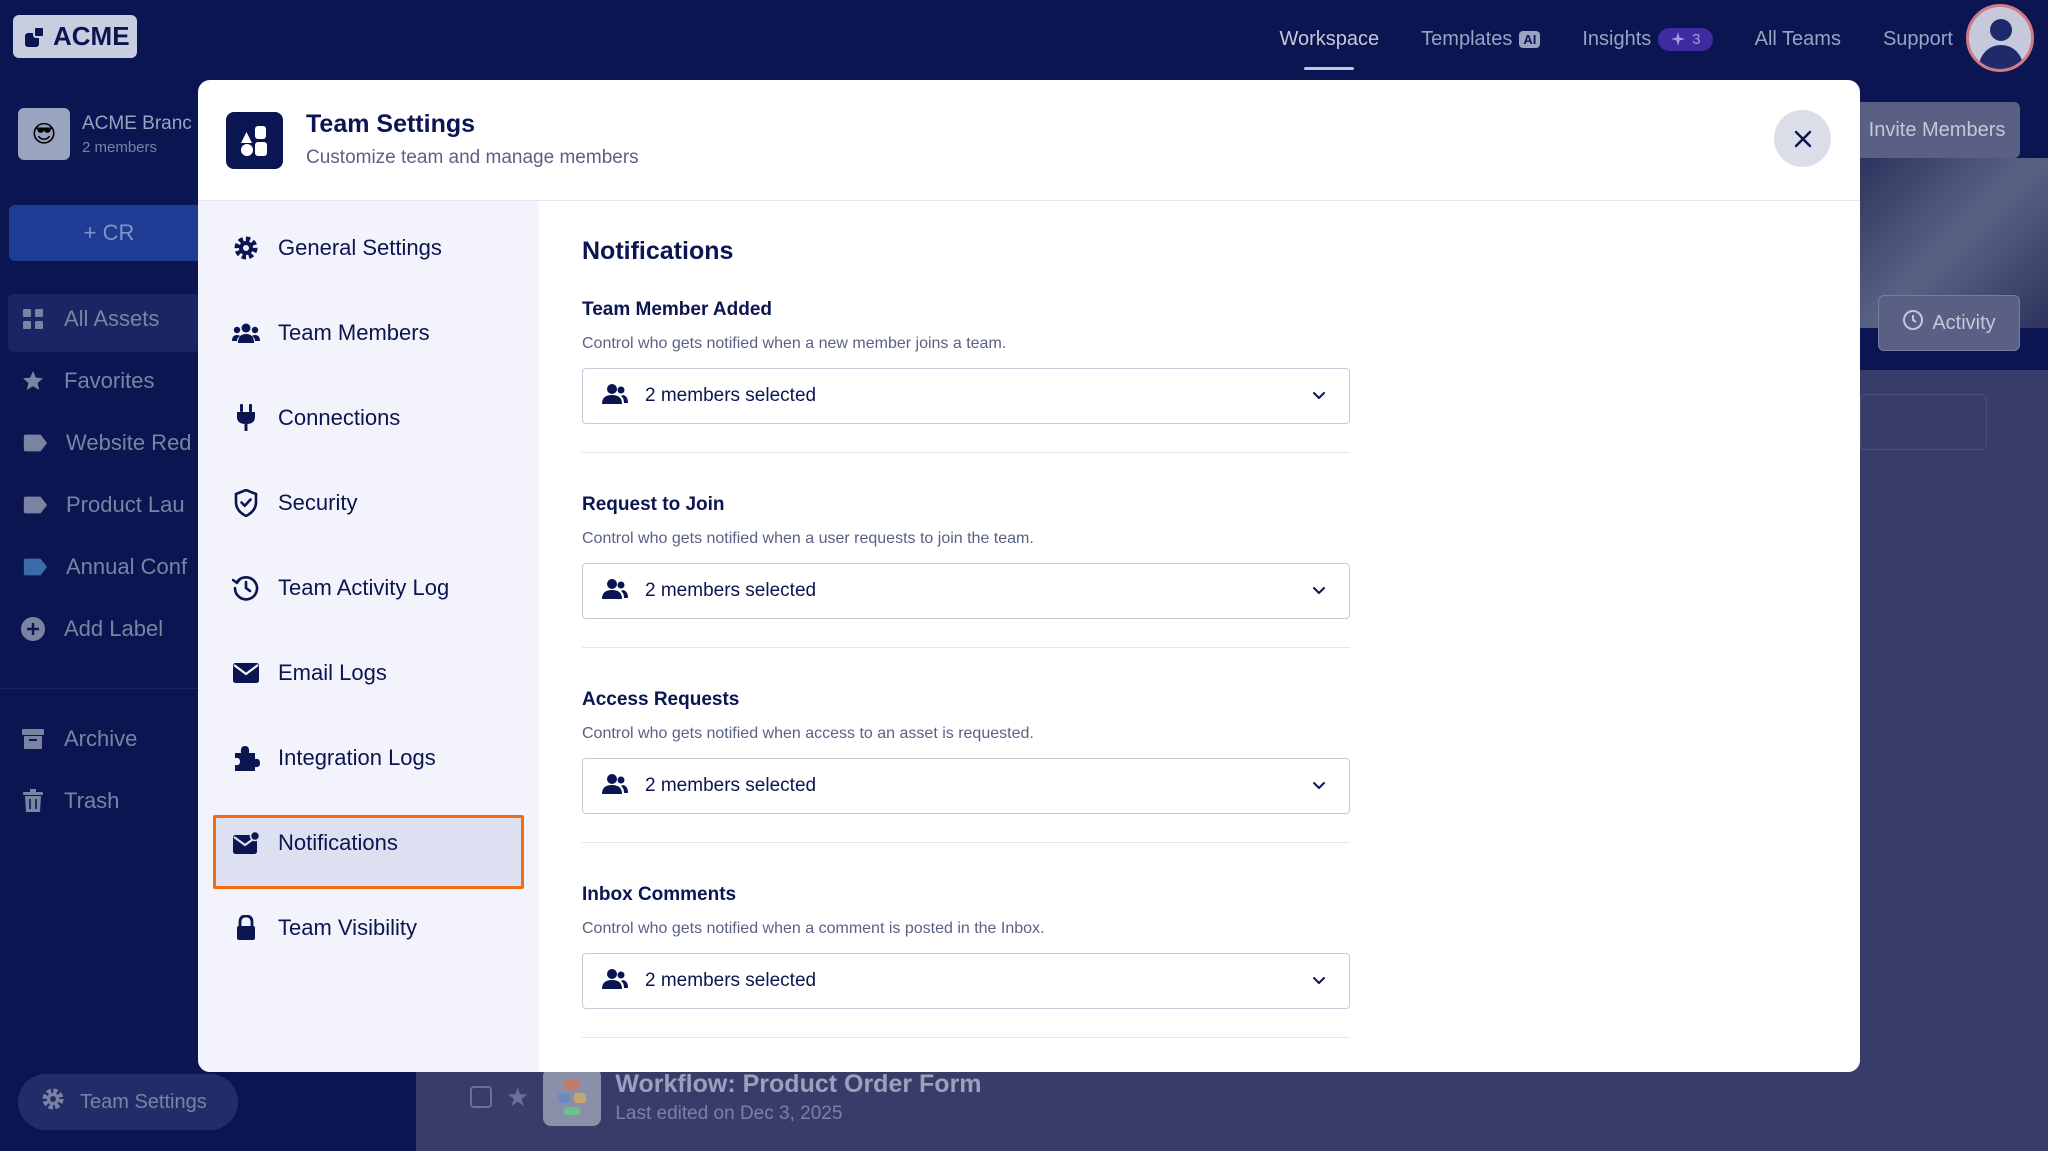  Describe the element at coordinates (1802, 138) in the screenshot. I see `close-button` at that location.